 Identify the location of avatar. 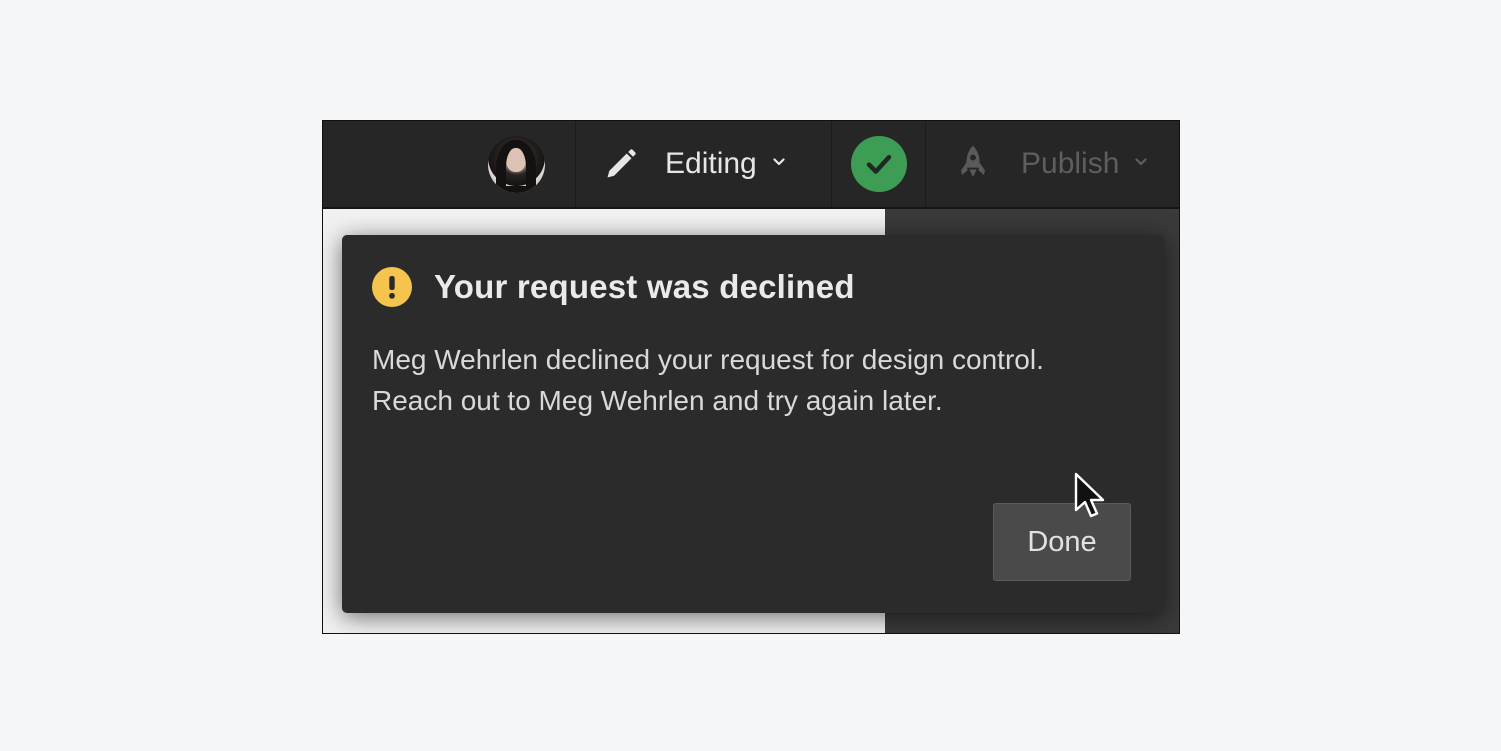
(516, 164).